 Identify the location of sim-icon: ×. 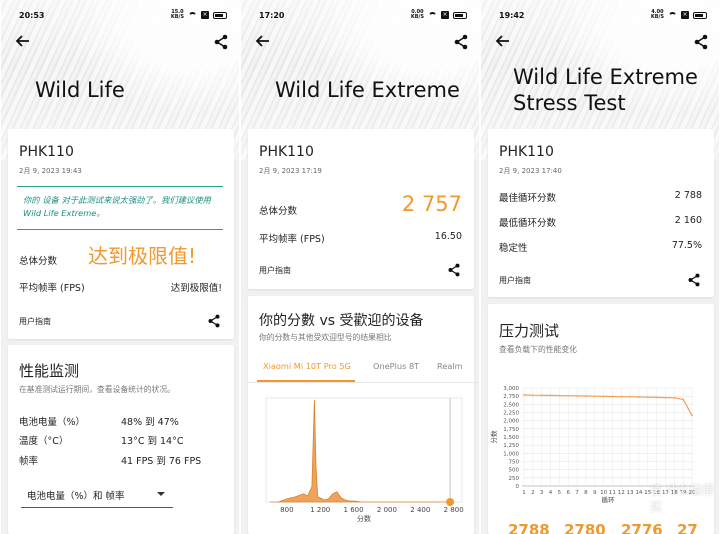
(445, 15).